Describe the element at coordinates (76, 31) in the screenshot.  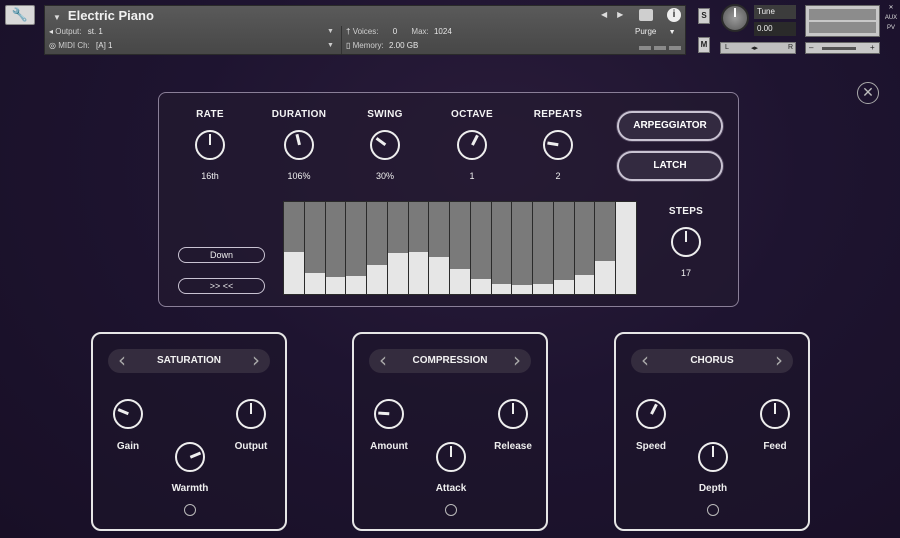
I see `output-row: ◂ Output: st. 1` at that location.